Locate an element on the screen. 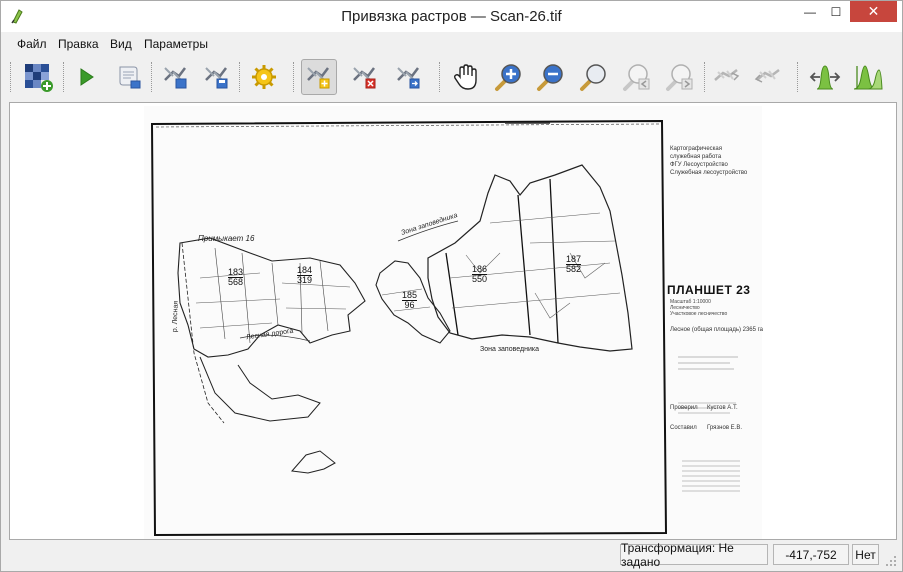 This screenshot has height=572, width=903. transformation-settings-button is located at coordinates (264, 77).